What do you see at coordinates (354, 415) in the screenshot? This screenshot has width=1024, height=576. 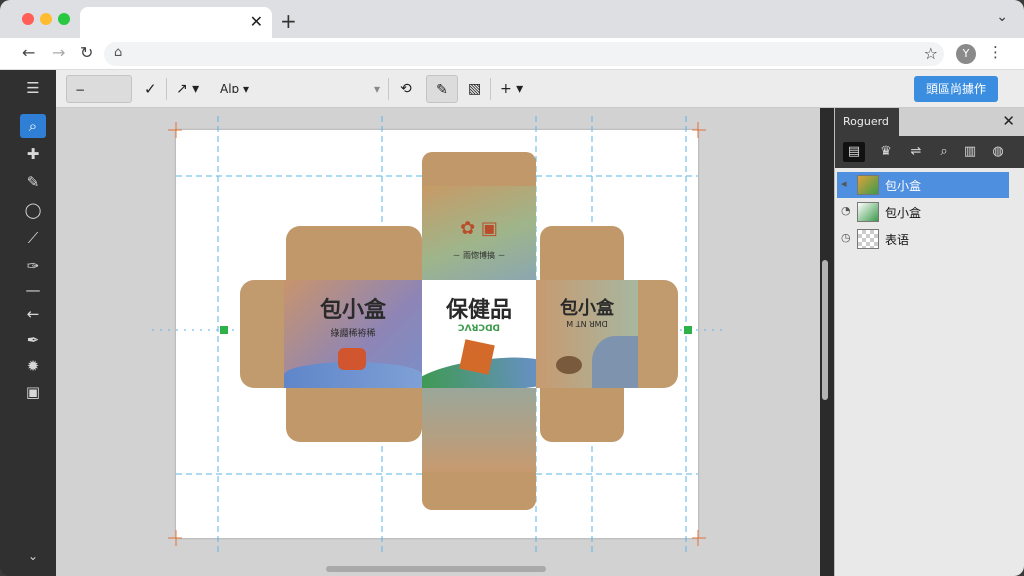 I see `left-bottom-flap` at bounding box center [354, 415].